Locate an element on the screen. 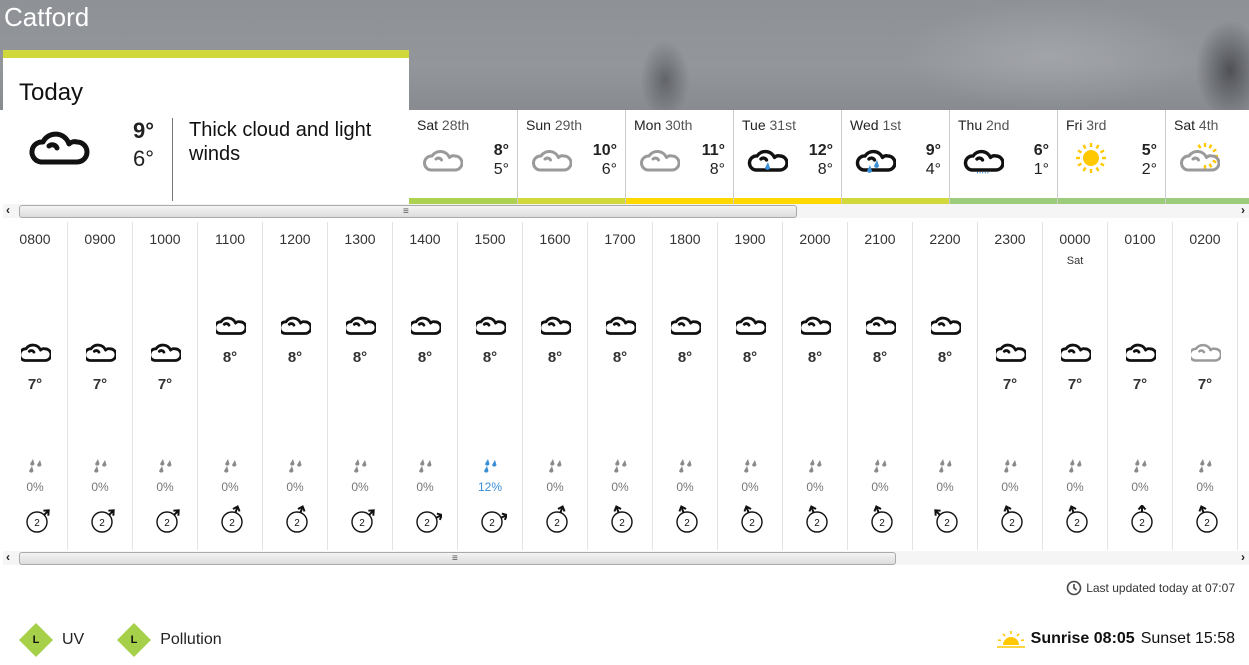  day-tab: Sat 28th 8° 5° is located at coordinates (463, 157).